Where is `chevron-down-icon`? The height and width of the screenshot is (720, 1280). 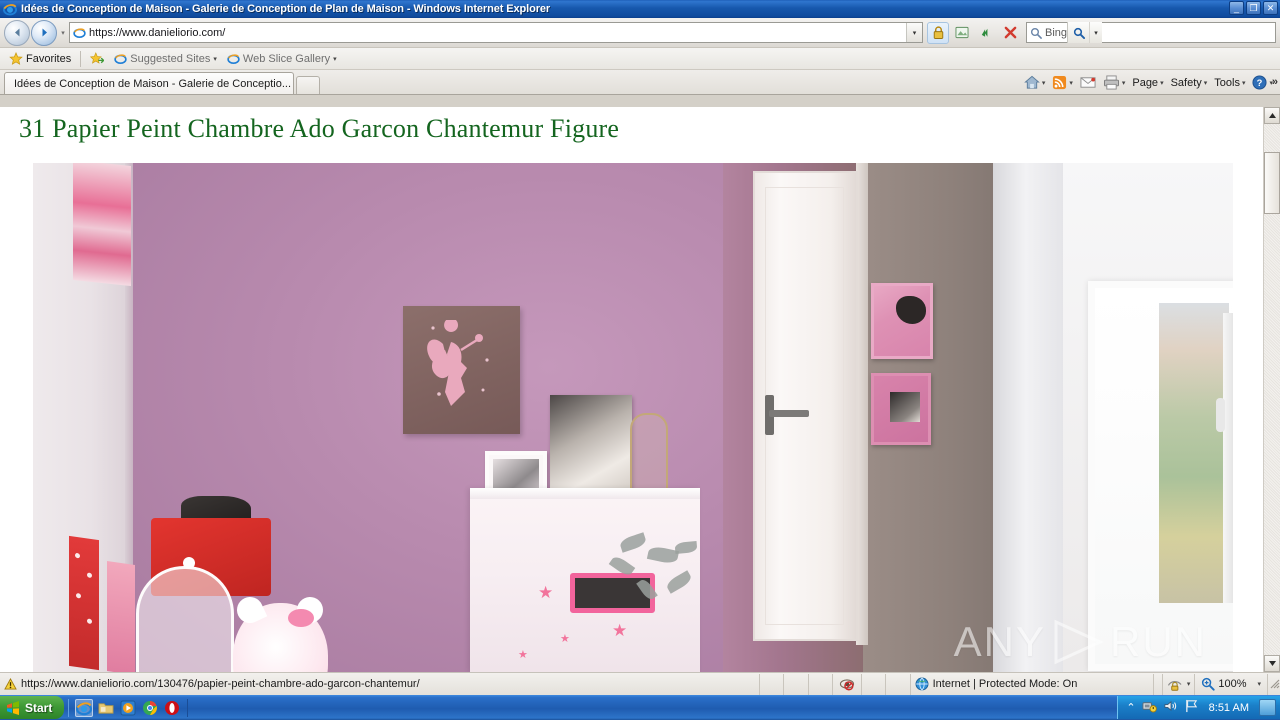
chevron-down-icon is located at coordinates (1272, 663).